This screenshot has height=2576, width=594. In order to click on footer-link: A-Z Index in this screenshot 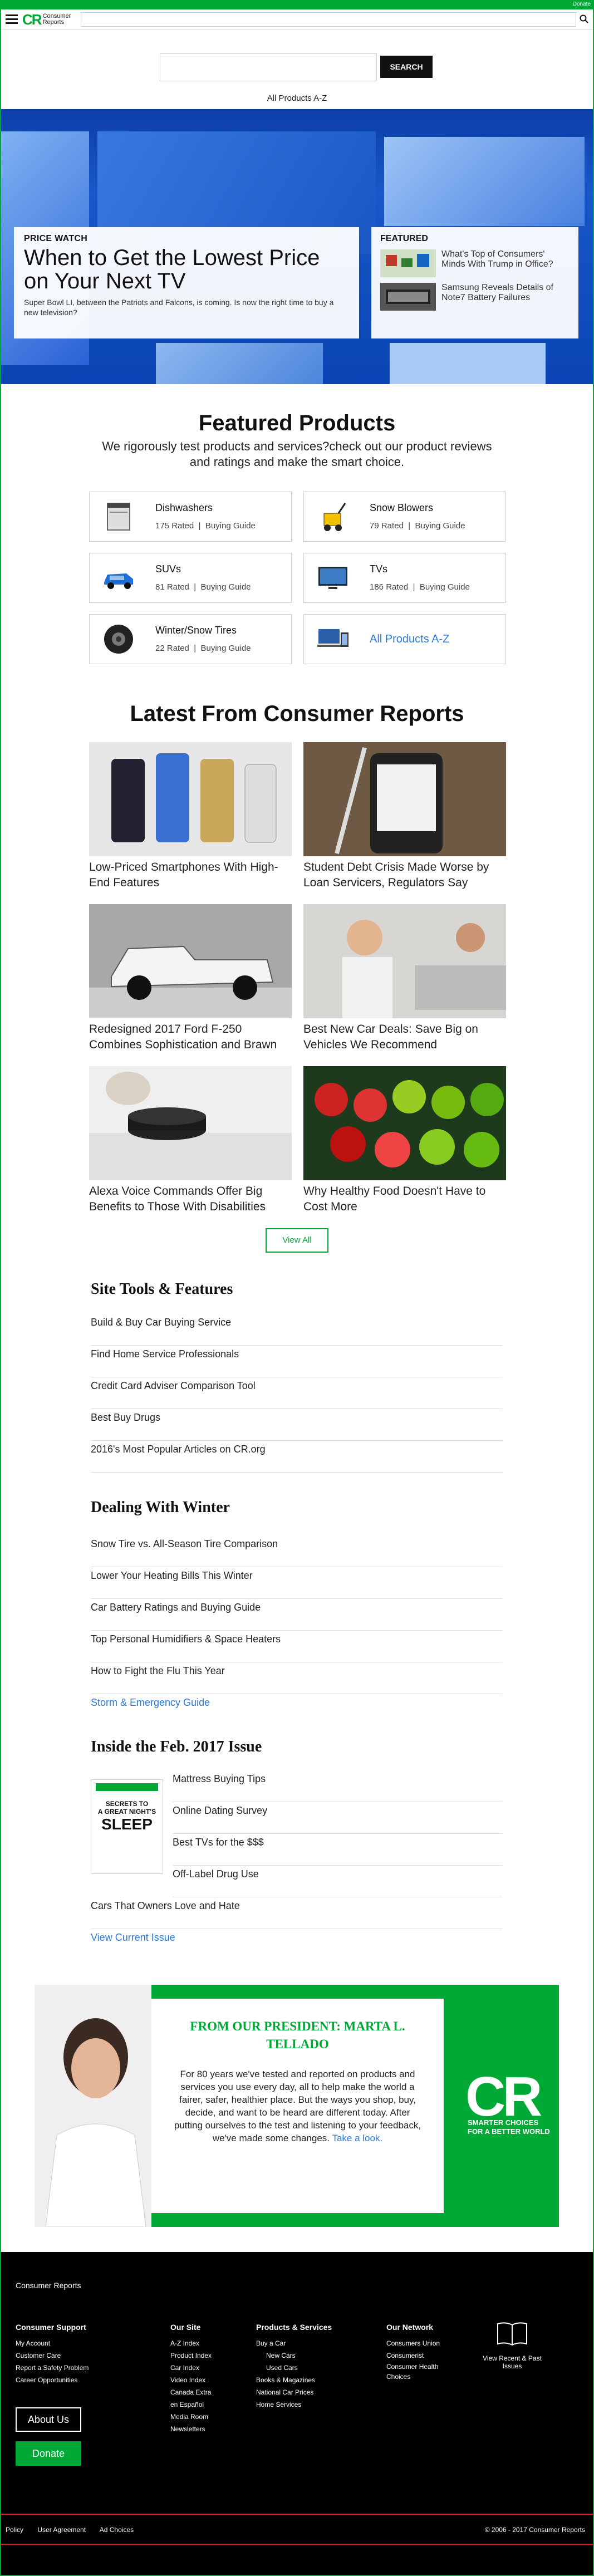, I will do `click(191, 2343)`.